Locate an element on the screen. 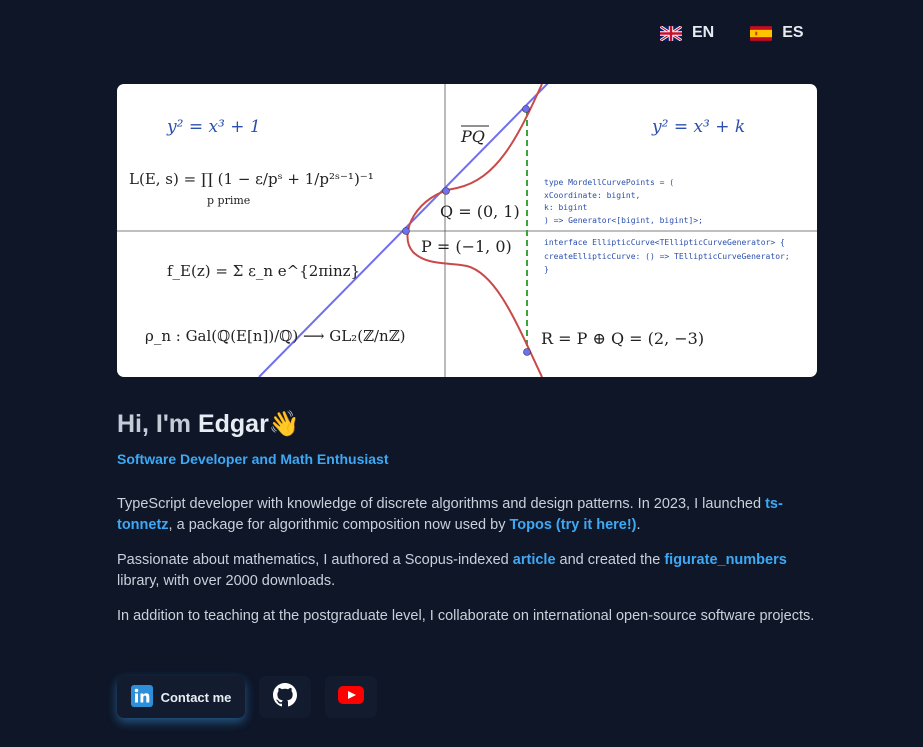 The image size is (923, 747). point-pq is located at coordinates (526, 109).